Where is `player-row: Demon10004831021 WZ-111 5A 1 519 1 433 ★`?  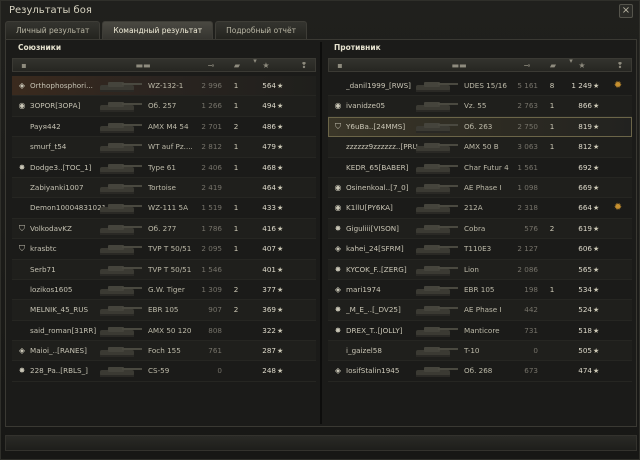 player-row: Demon10004831021 WZ-111 5A 1 519 1 433 ★ is located at coordinates (164, 208).